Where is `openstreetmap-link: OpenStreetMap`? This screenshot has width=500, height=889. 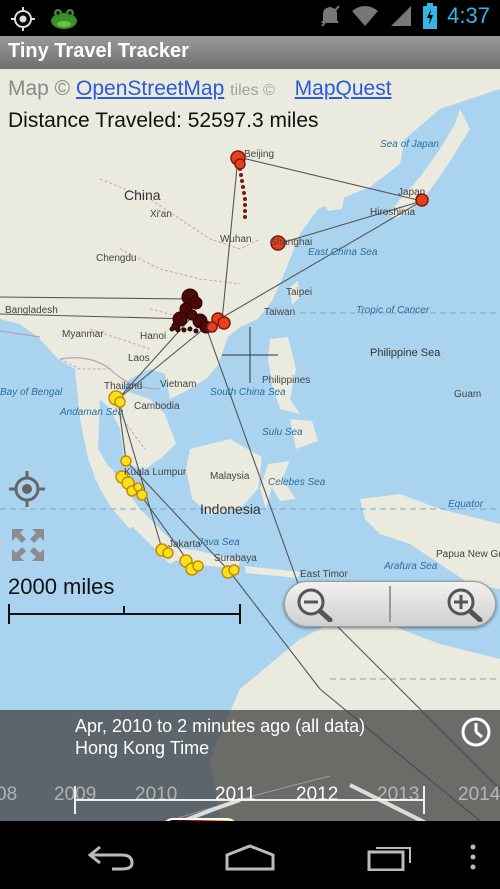
openstreetmap-link: OpenStreetMap is located at coordinates (150, 88).